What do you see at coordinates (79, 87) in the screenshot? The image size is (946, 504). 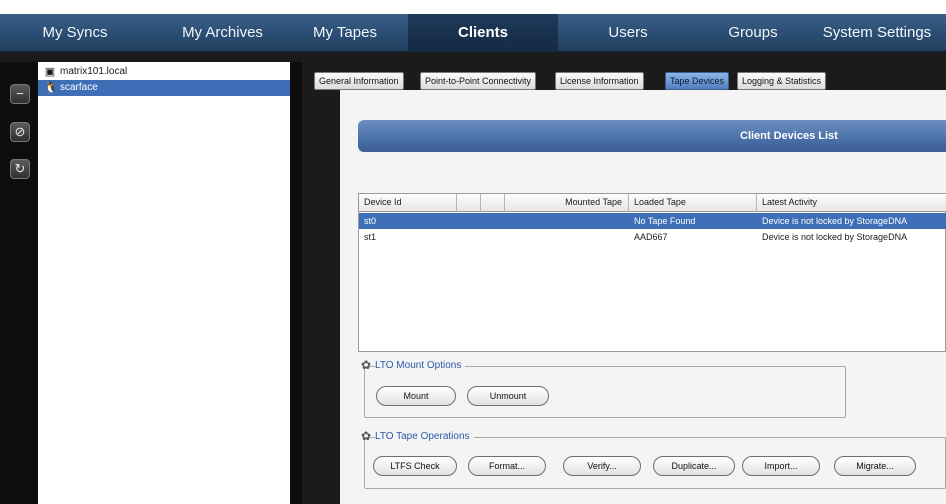 I see `tree-item-label: scarface` at bounding box center [79, 87].